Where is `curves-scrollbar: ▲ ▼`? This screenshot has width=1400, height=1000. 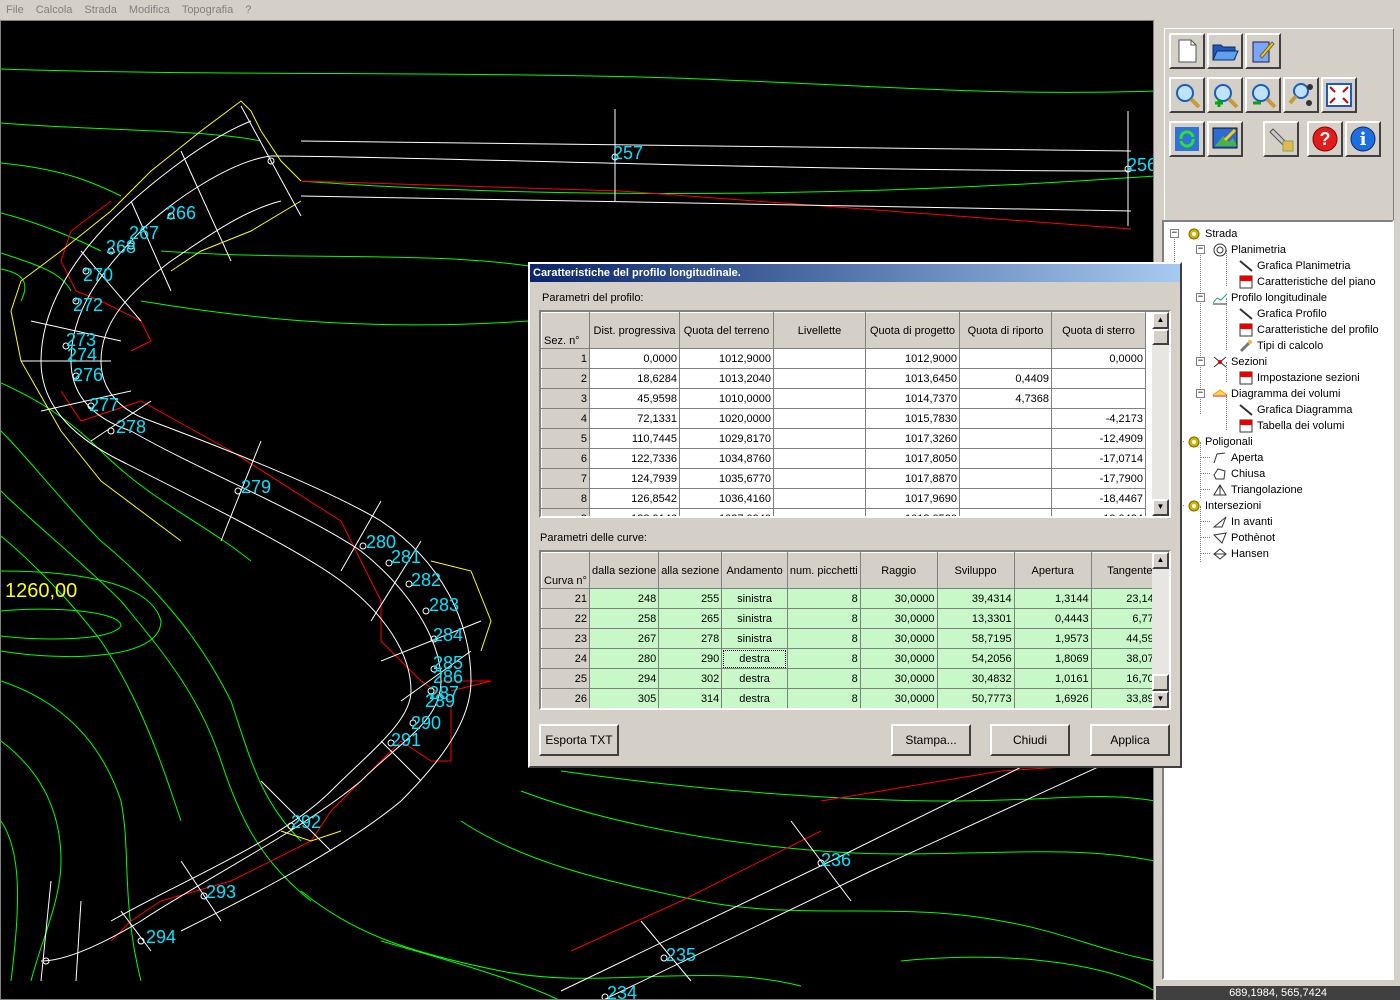 curves-scrollbar: ▲ ▼ is located at coordinates (1160, 630).